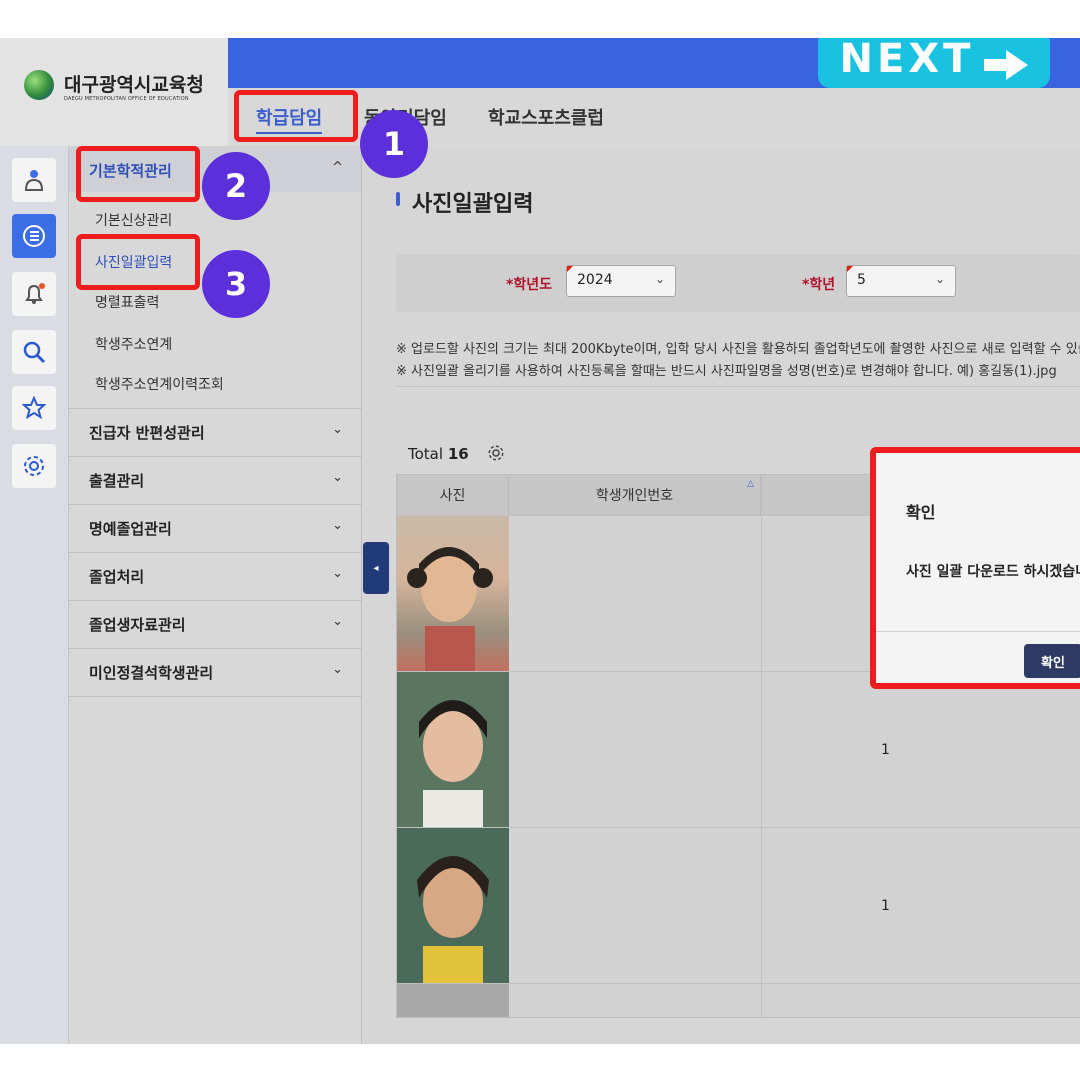 This screenshot has width=1080, height=1080. What do you see at coordinates (138, 174) in the screenshot?
I see `highlight-box-menu` at bounding box center [138, 174].